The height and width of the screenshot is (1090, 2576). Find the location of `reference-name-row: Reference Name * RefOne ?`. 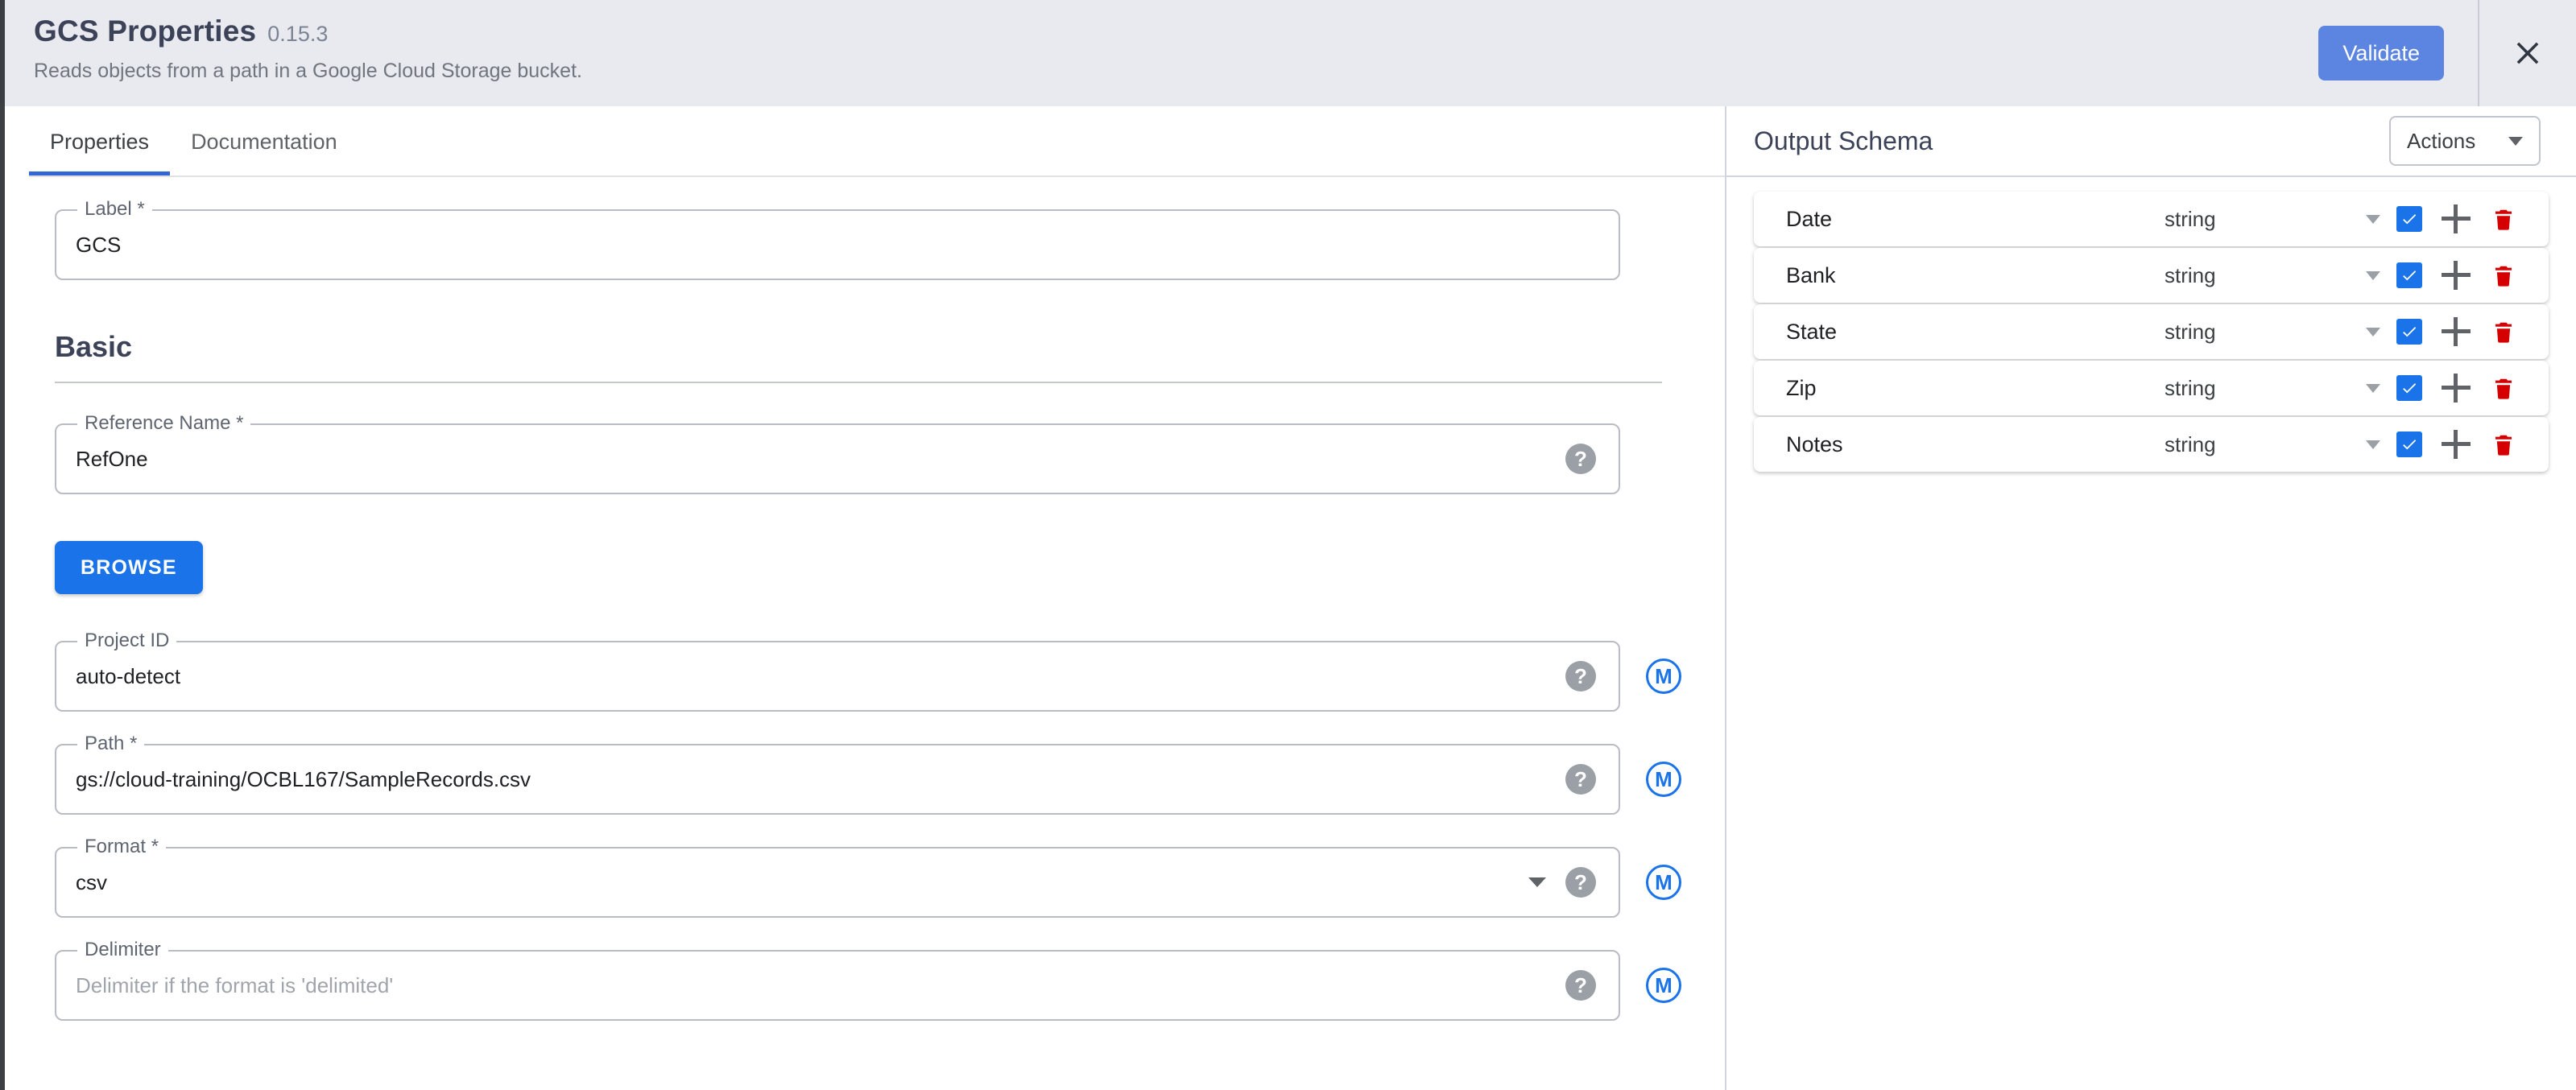

reference-name-row: Reference Name * RefOne ? is located at coordinates (890, 453).